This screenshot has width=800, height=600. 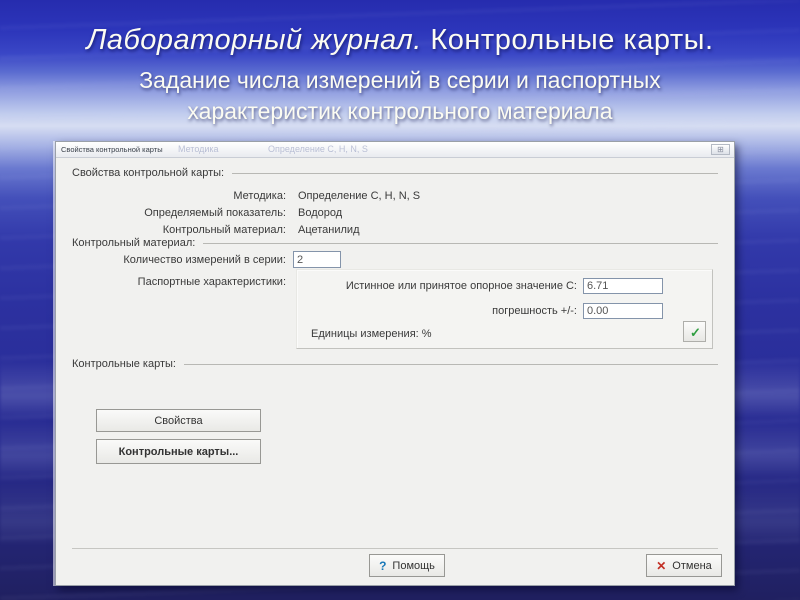 I want to click on group-header-control-material: Контрольный материал:, so click(x=395, y=243).